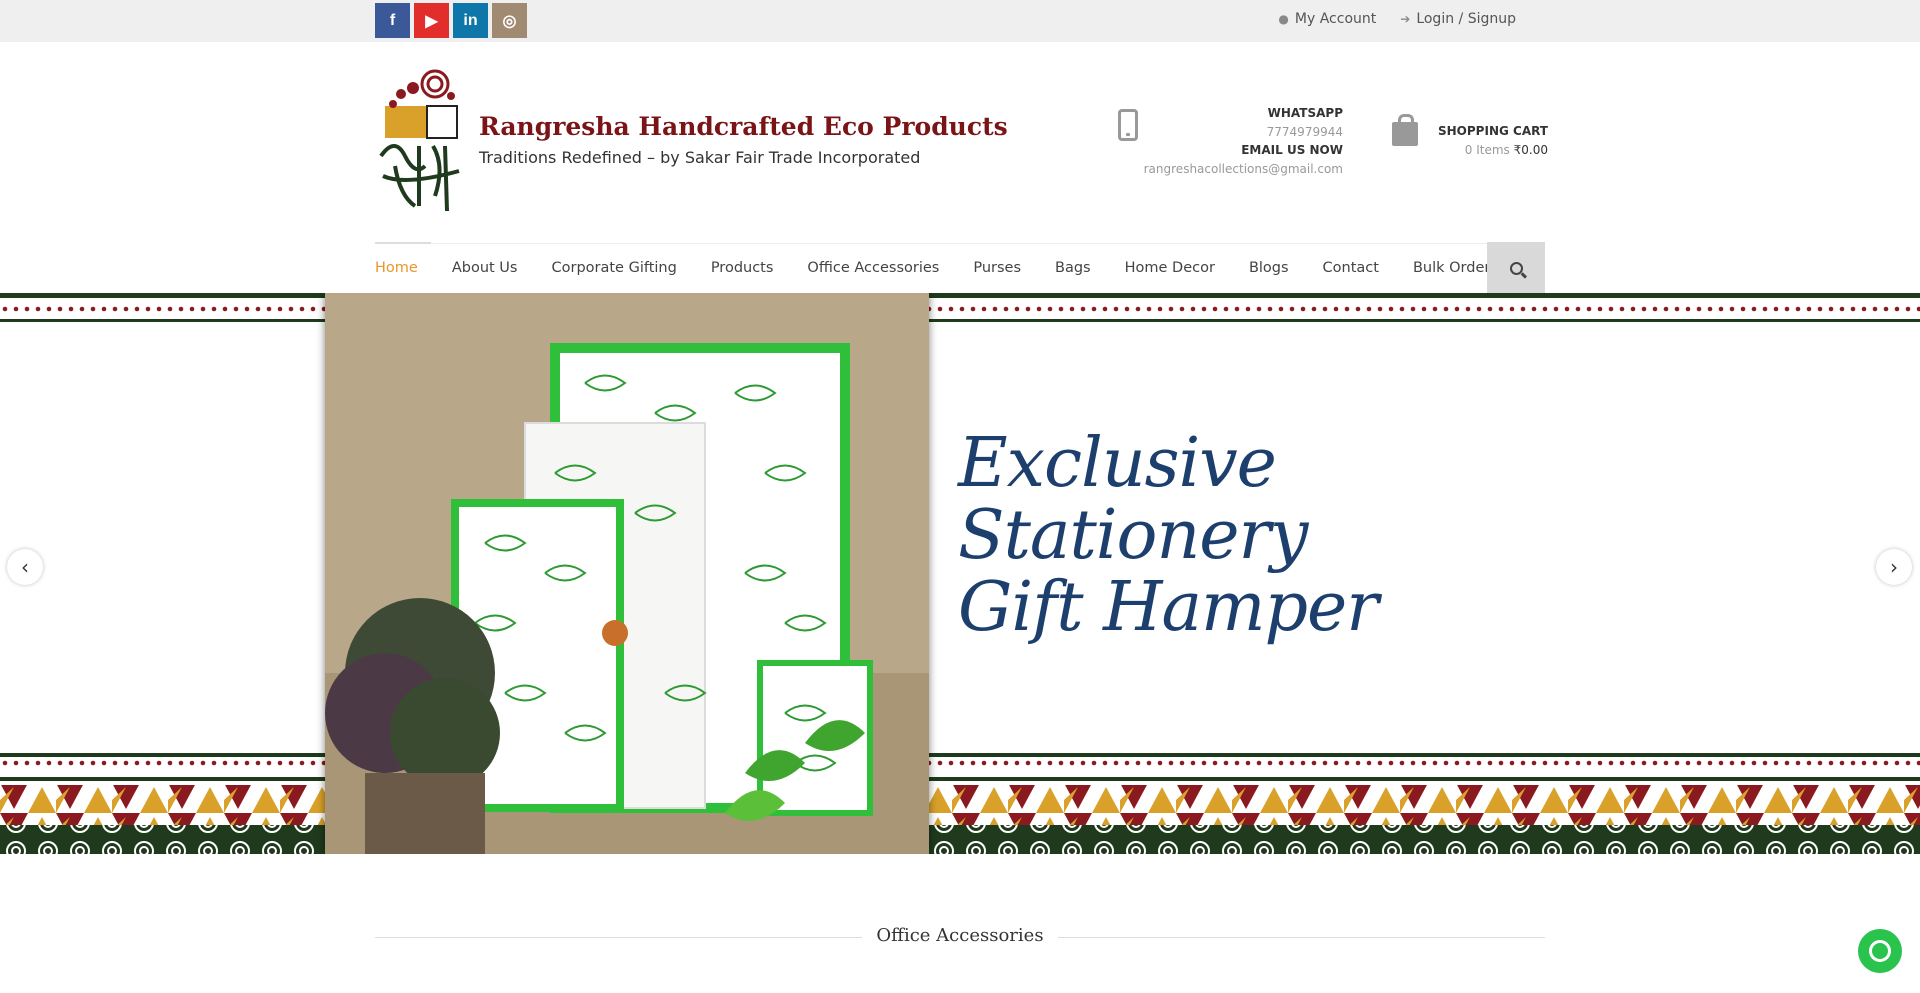 This screenshot has height=993, width=1920. I want to click on search-icon, so click(1516, 268).